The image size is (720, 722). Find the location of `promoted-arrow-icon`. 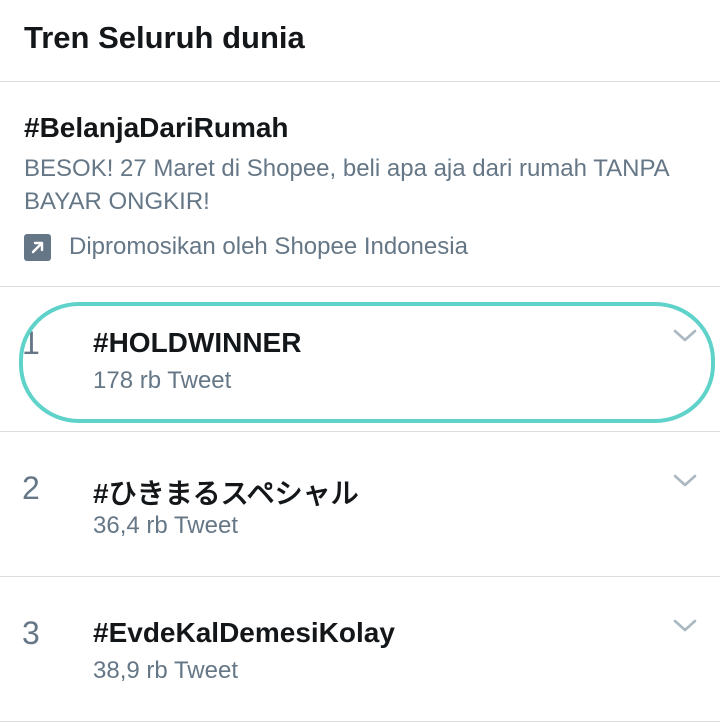

promoted-arrow-icon is located at coordinates (37, 247).